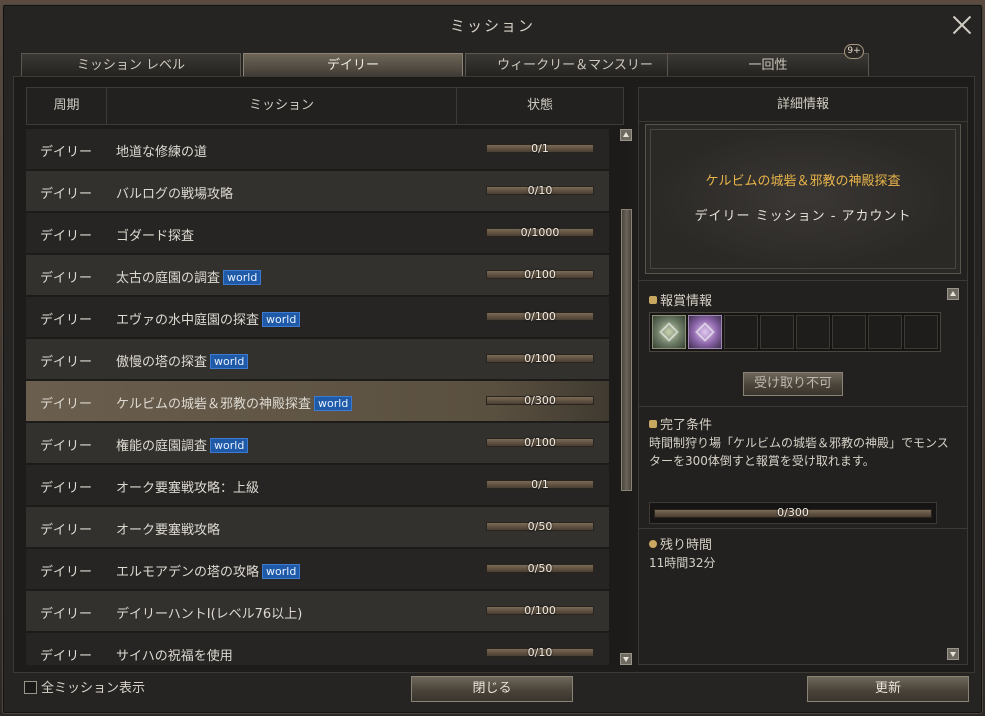 The width and height of the screenshot is (985, 716). I want to click on table-row: デイリー 太古の庭園の調査 world 0/100, so click(317, 275).